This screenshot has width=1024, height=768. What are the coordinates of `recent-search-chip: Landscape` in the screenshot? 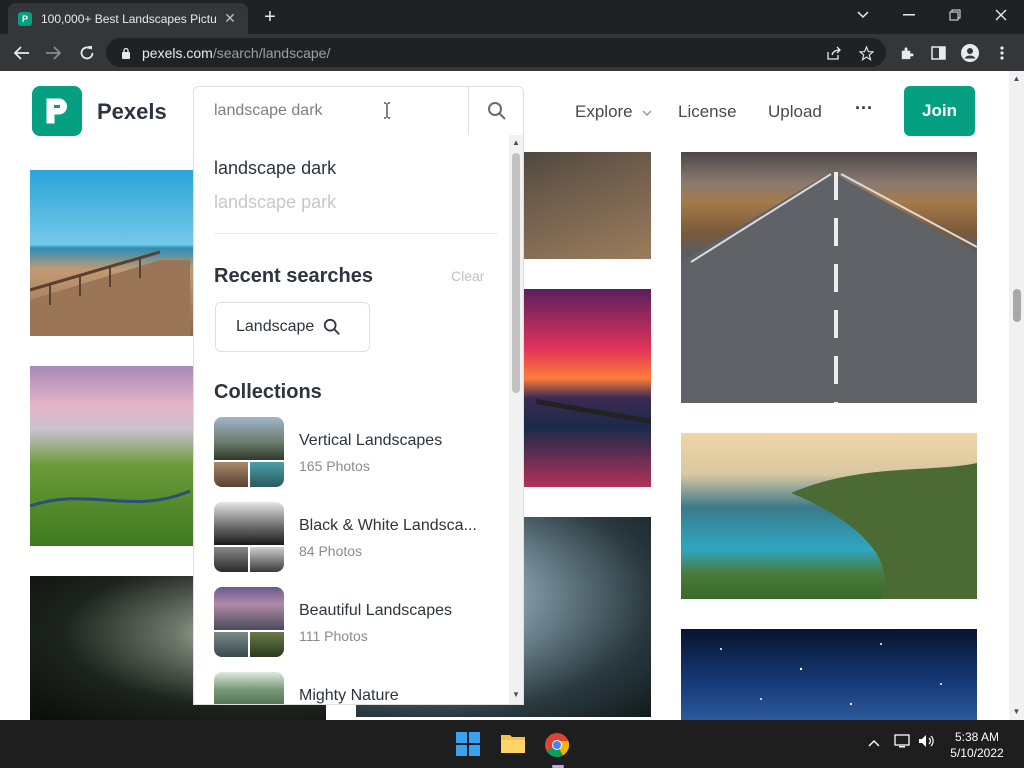 It's located at (292, 327).